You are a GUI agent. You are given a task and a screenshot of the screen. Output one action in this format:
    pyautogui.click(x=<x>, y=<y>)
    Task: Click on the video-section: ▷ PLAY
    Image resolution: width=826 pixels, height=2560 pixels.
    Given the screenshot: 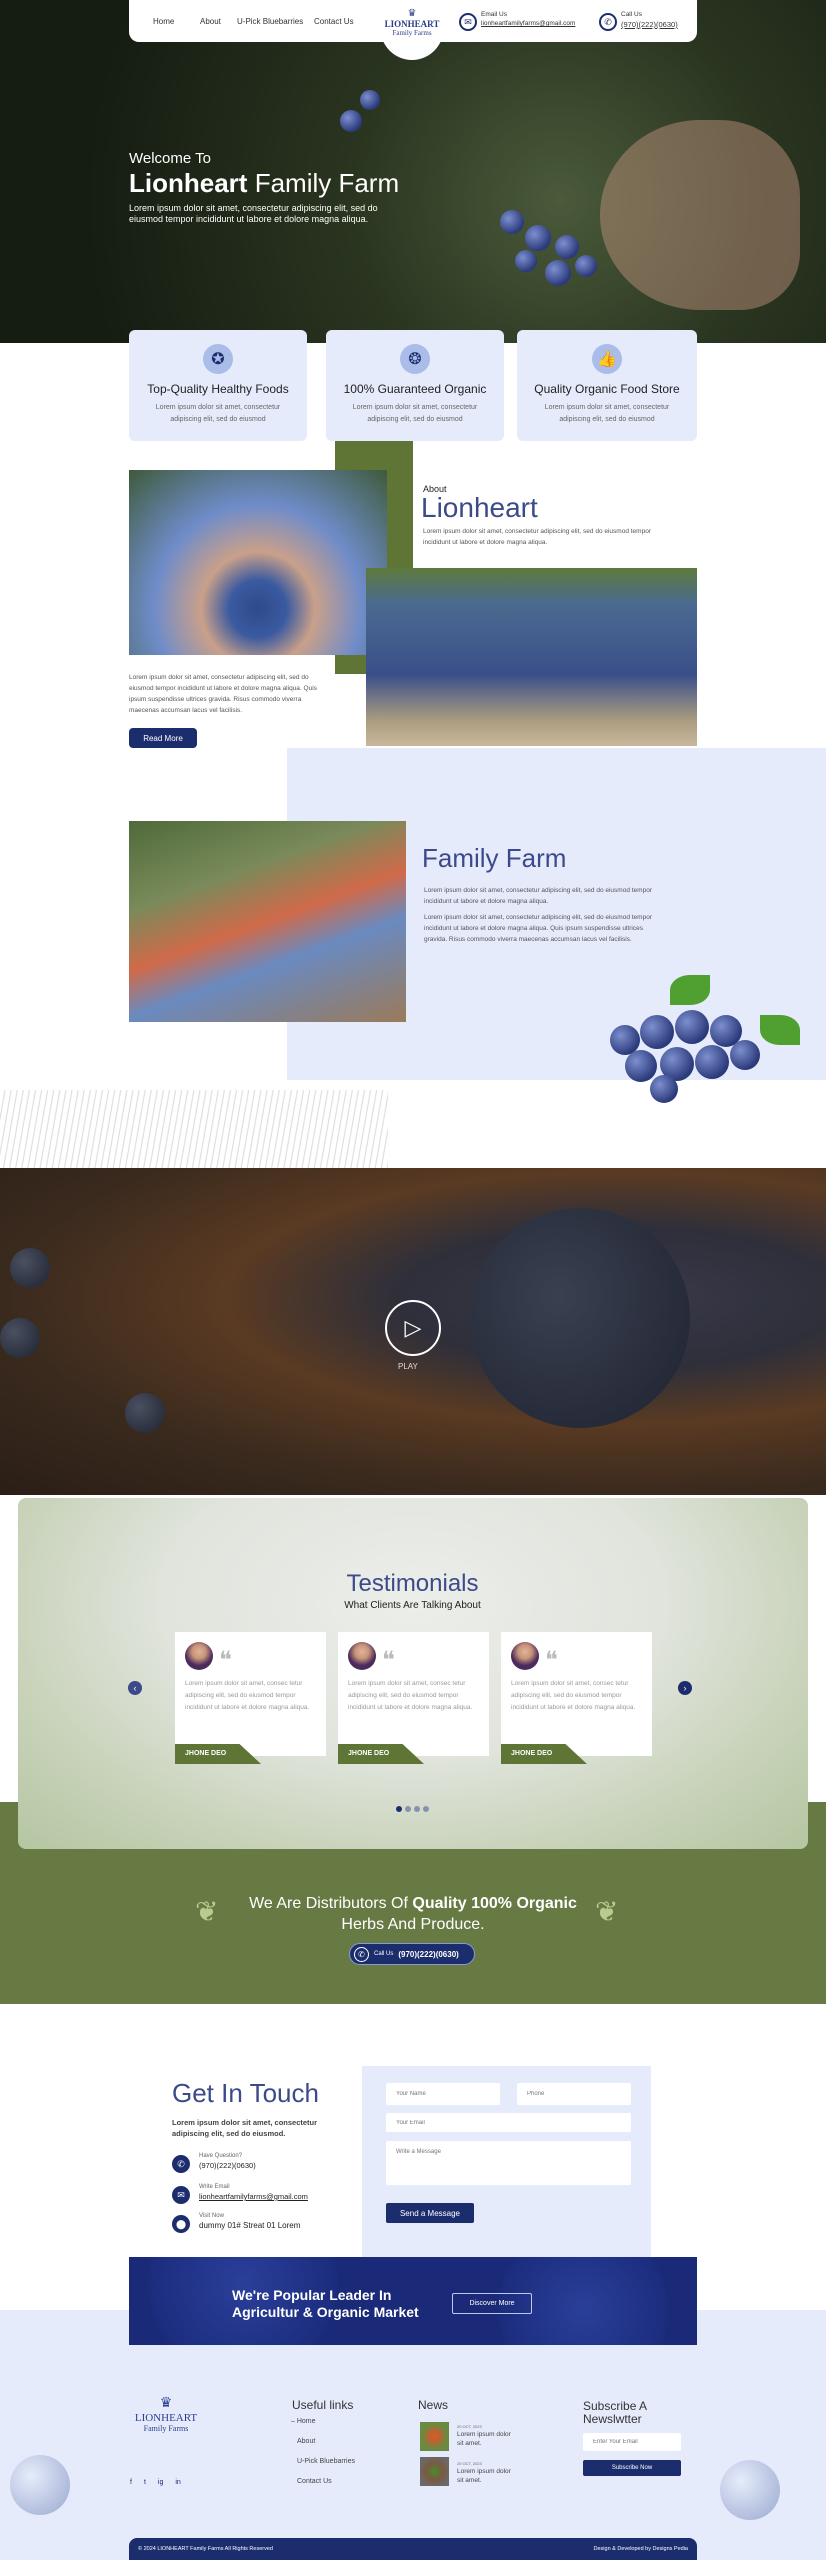 What is the action you would take?
    pyautogui.click(x=413, y=1331)
    